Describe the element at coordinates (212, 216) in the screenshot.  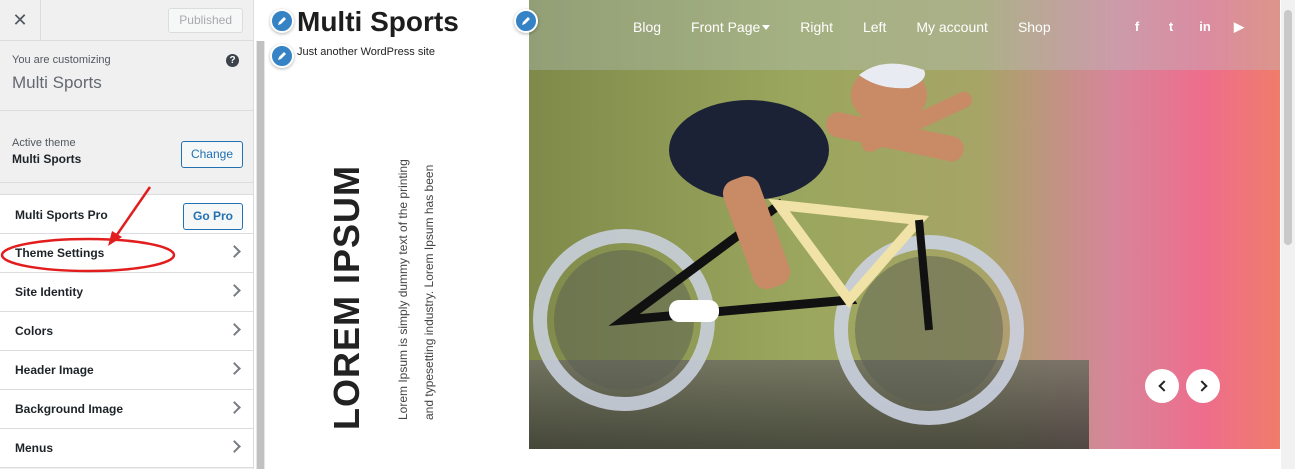
I see `go-pro-button: Go Pro` at that location.